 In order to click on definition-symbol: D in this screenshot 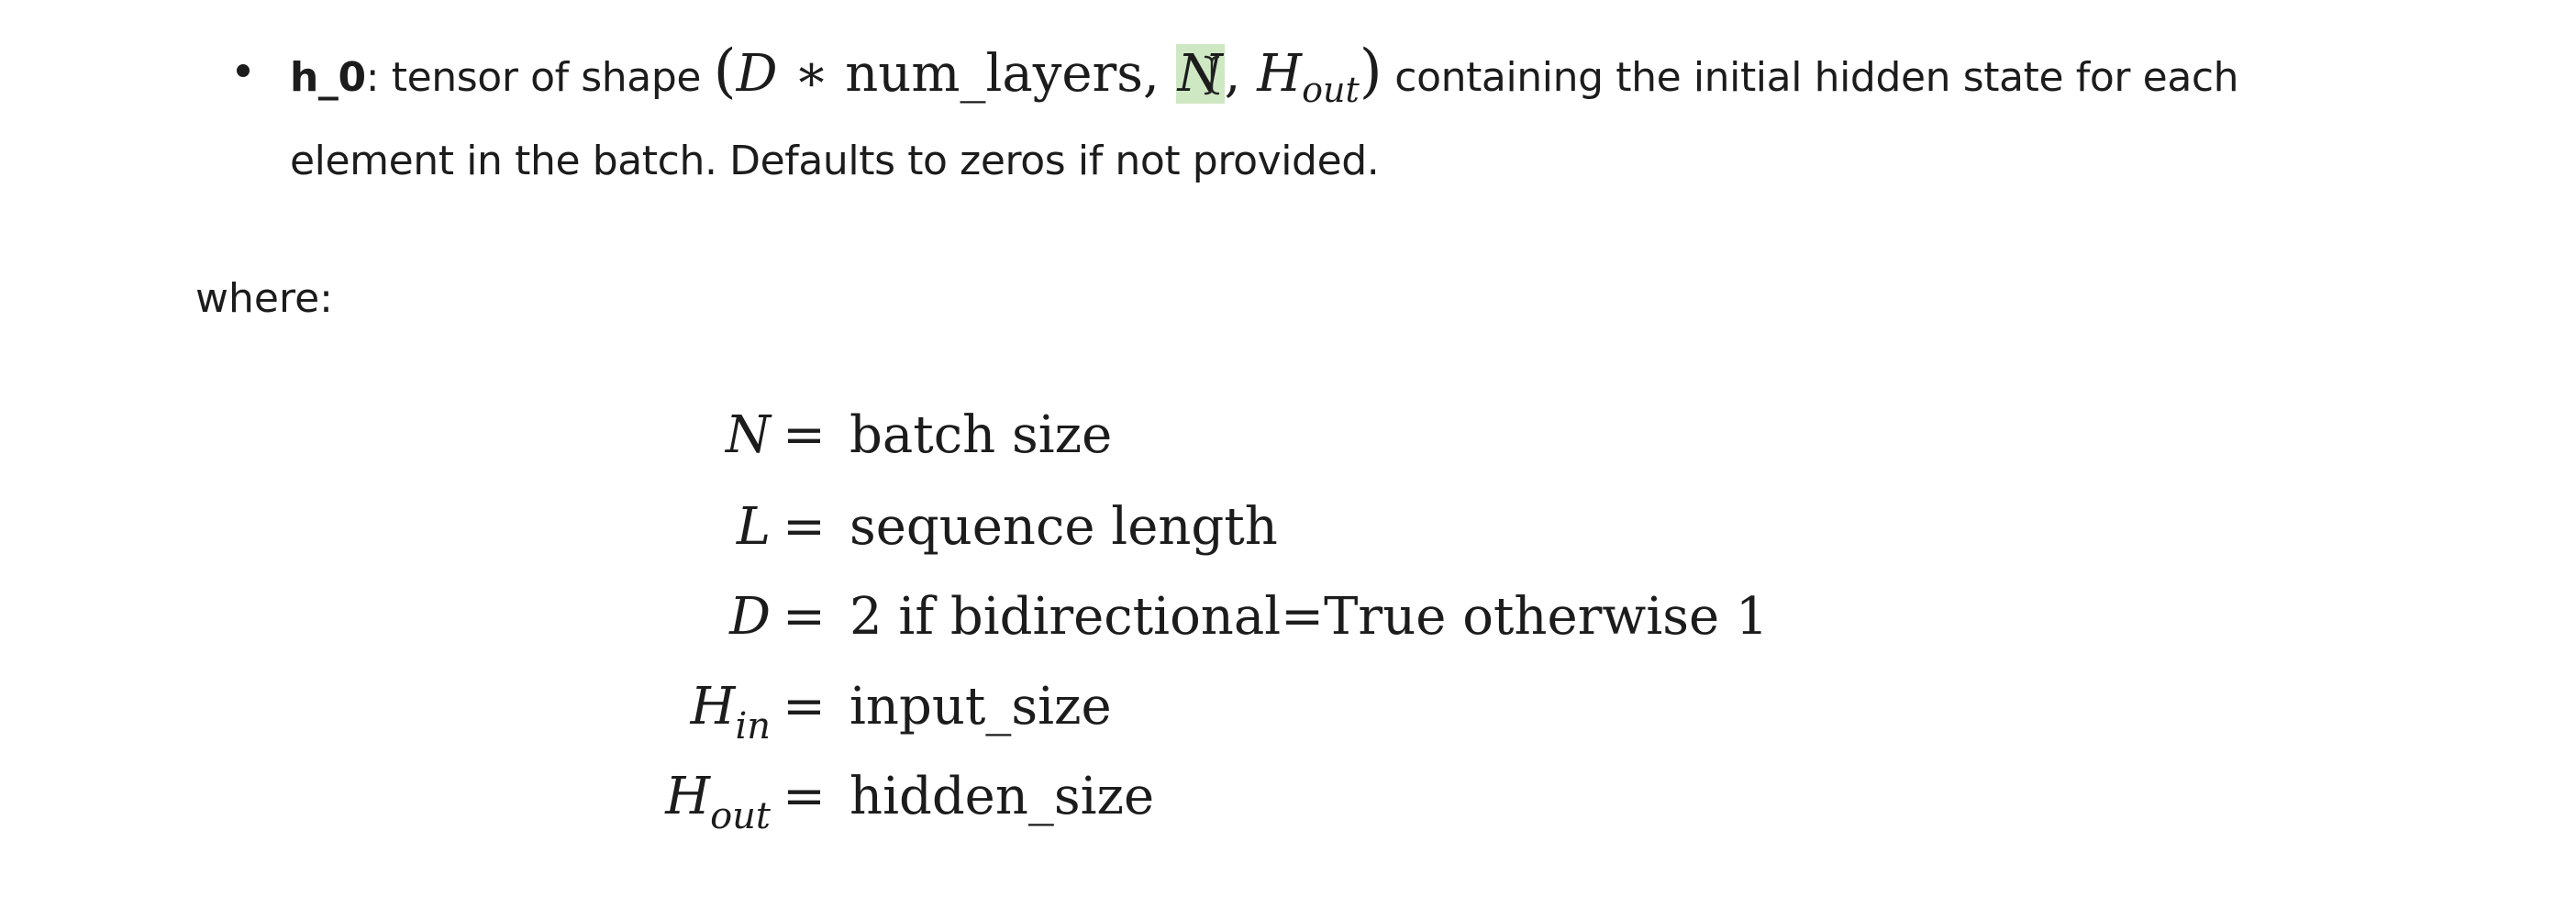, I will do `click(750, 617)`.